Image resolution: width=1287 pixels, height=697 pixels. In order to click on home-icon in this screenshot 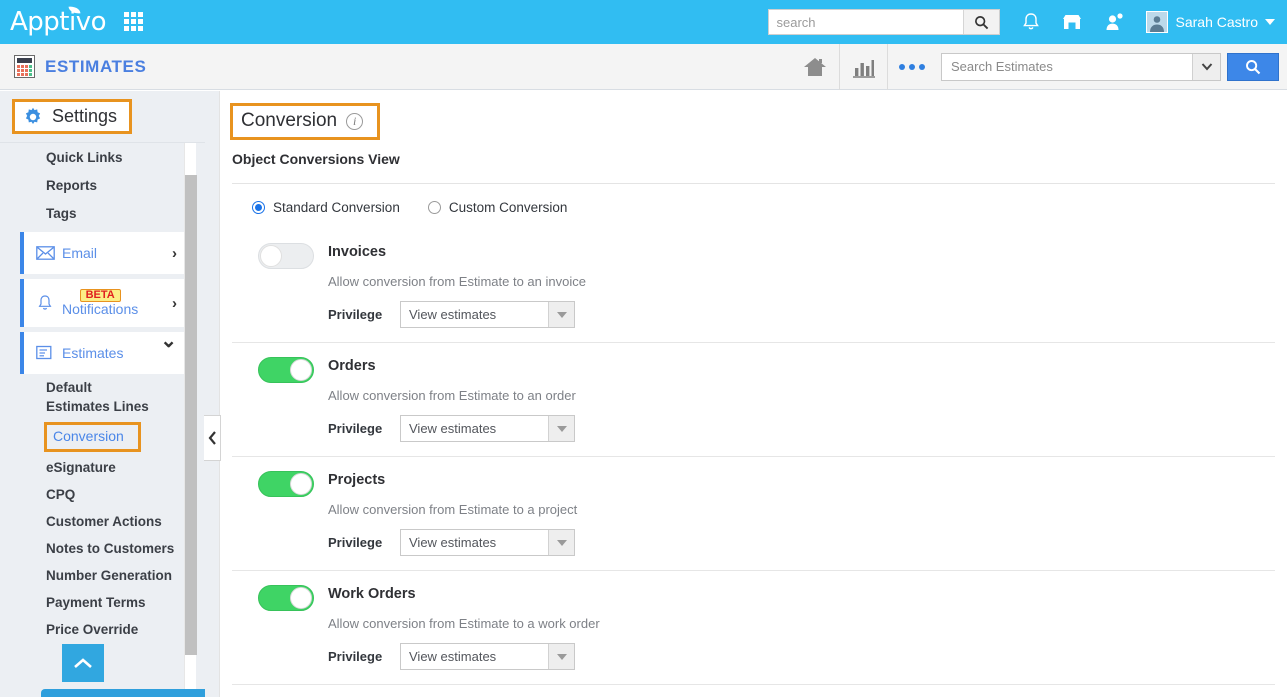, I will do `click(815, 66)`.